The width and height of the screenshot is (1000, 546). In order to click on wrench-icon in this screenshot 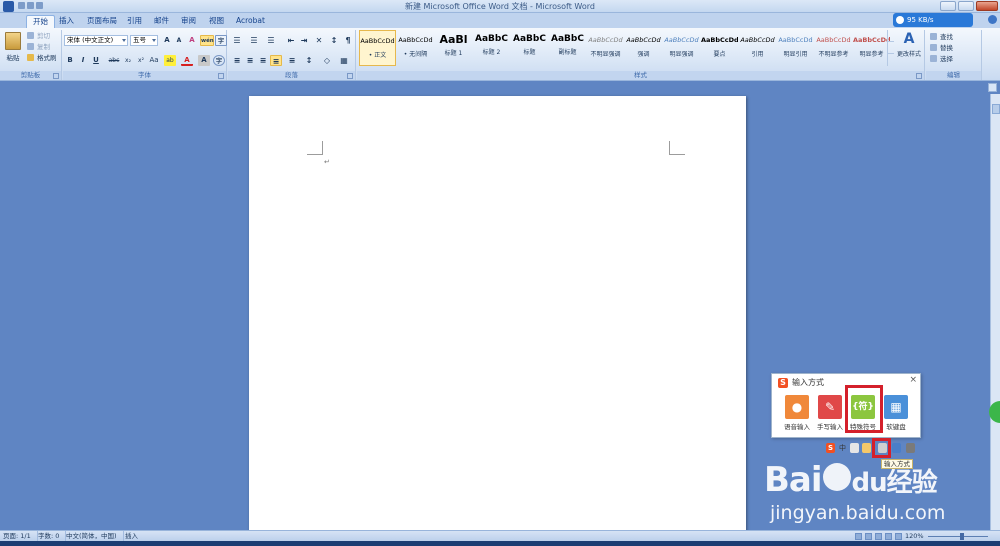, I will do `click(910, 448)`.